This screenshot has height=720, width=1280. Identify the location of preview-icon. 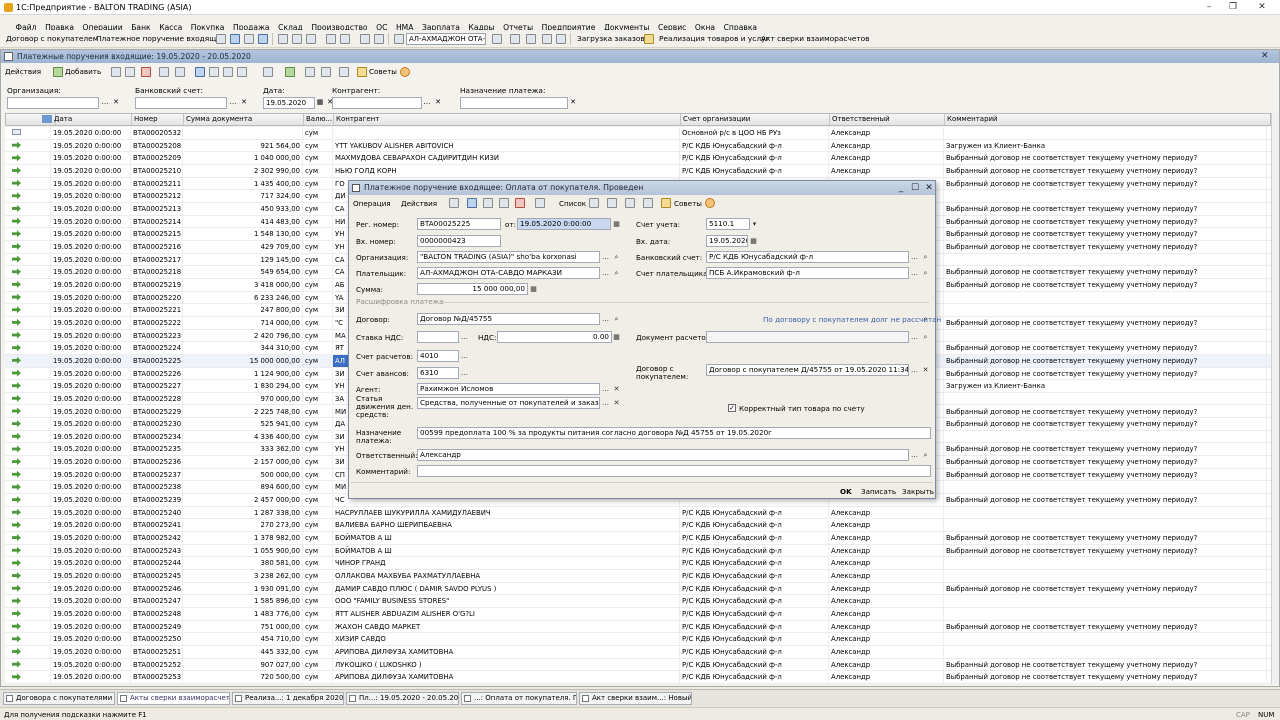
(345, 39).